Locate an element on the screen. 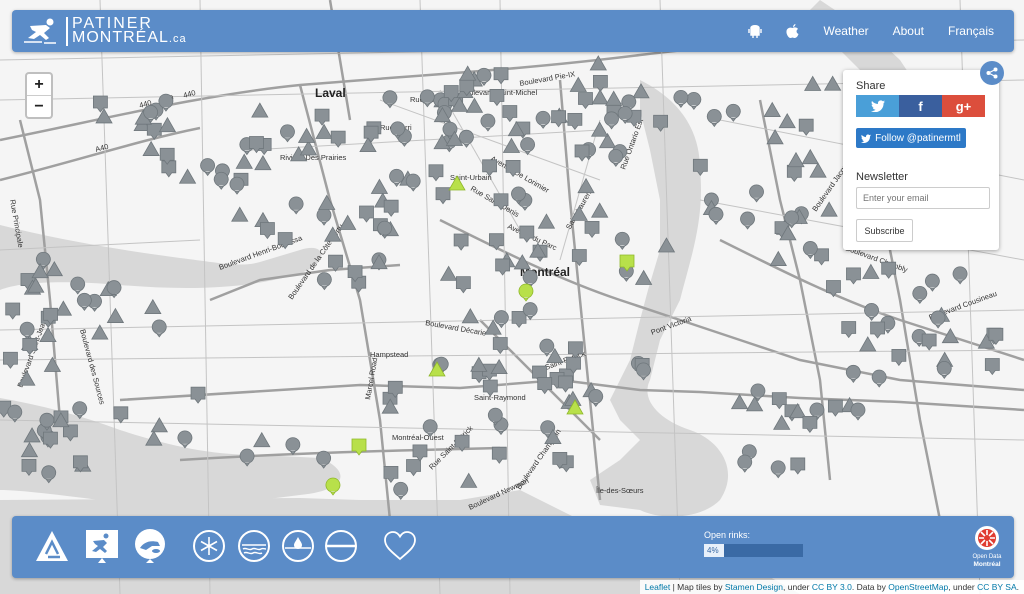  skating-rink-icon is located at coordinates (52, 546).